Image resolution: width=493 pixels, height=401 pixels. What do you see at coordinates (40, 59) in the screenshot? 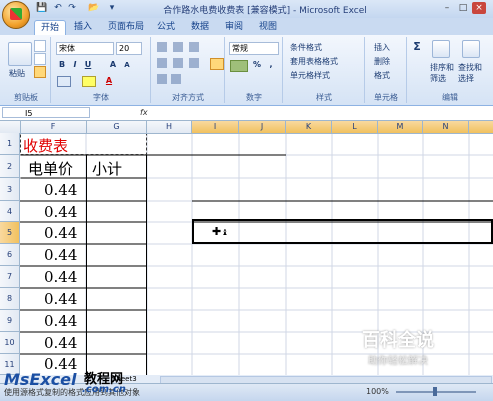
I see `copy-icon` at bounding box center [40, 59].